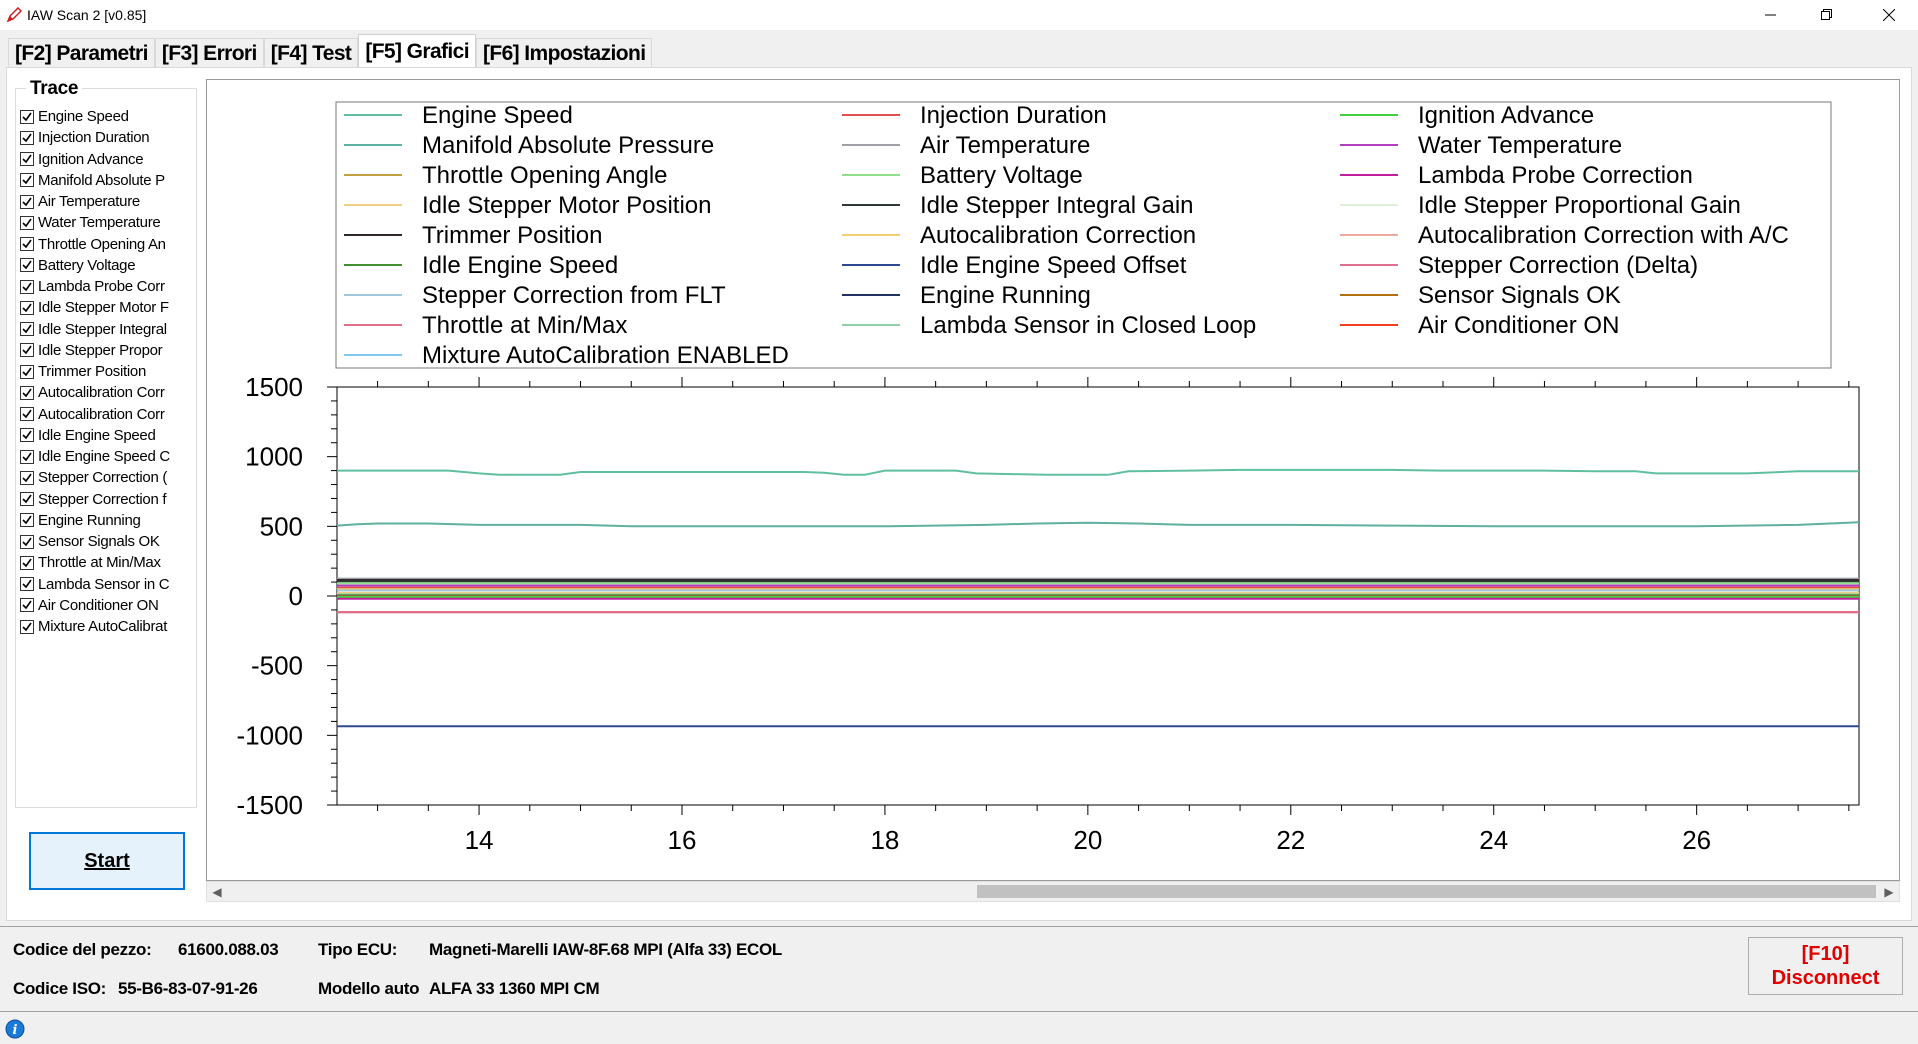 The height and width of the screenshot is (1044, 1918). Describe the element at coordinates (524, 325) in the screenshot. I see `legend-entry: Throttle at Min/Max` at that location.